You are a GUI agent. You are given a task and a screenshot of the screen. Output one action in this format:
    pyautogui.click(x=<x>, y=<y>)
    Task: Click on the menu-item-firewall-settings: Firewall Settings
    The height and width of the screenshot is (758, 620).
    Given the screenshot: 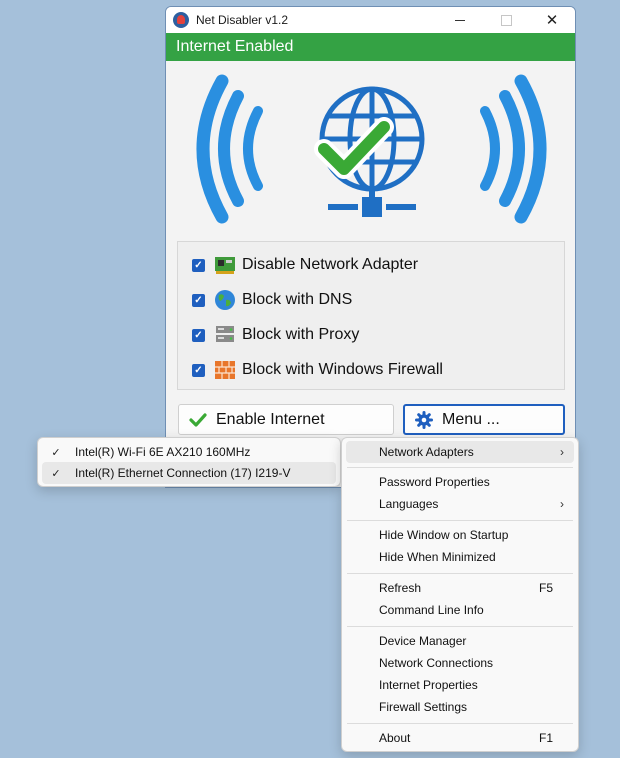 What is the action you would take?
    pyautogui.click(x=460, y=707)
    